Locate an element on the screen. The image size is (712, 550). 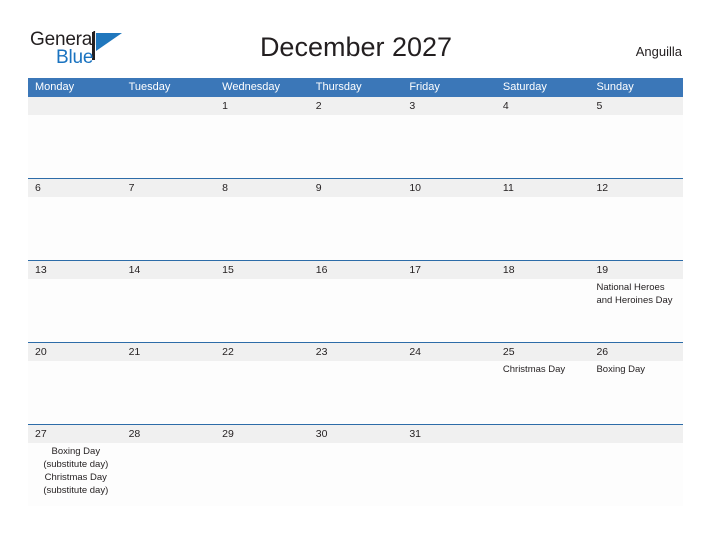
day-number: 21 is located at coordinates (169, 352).